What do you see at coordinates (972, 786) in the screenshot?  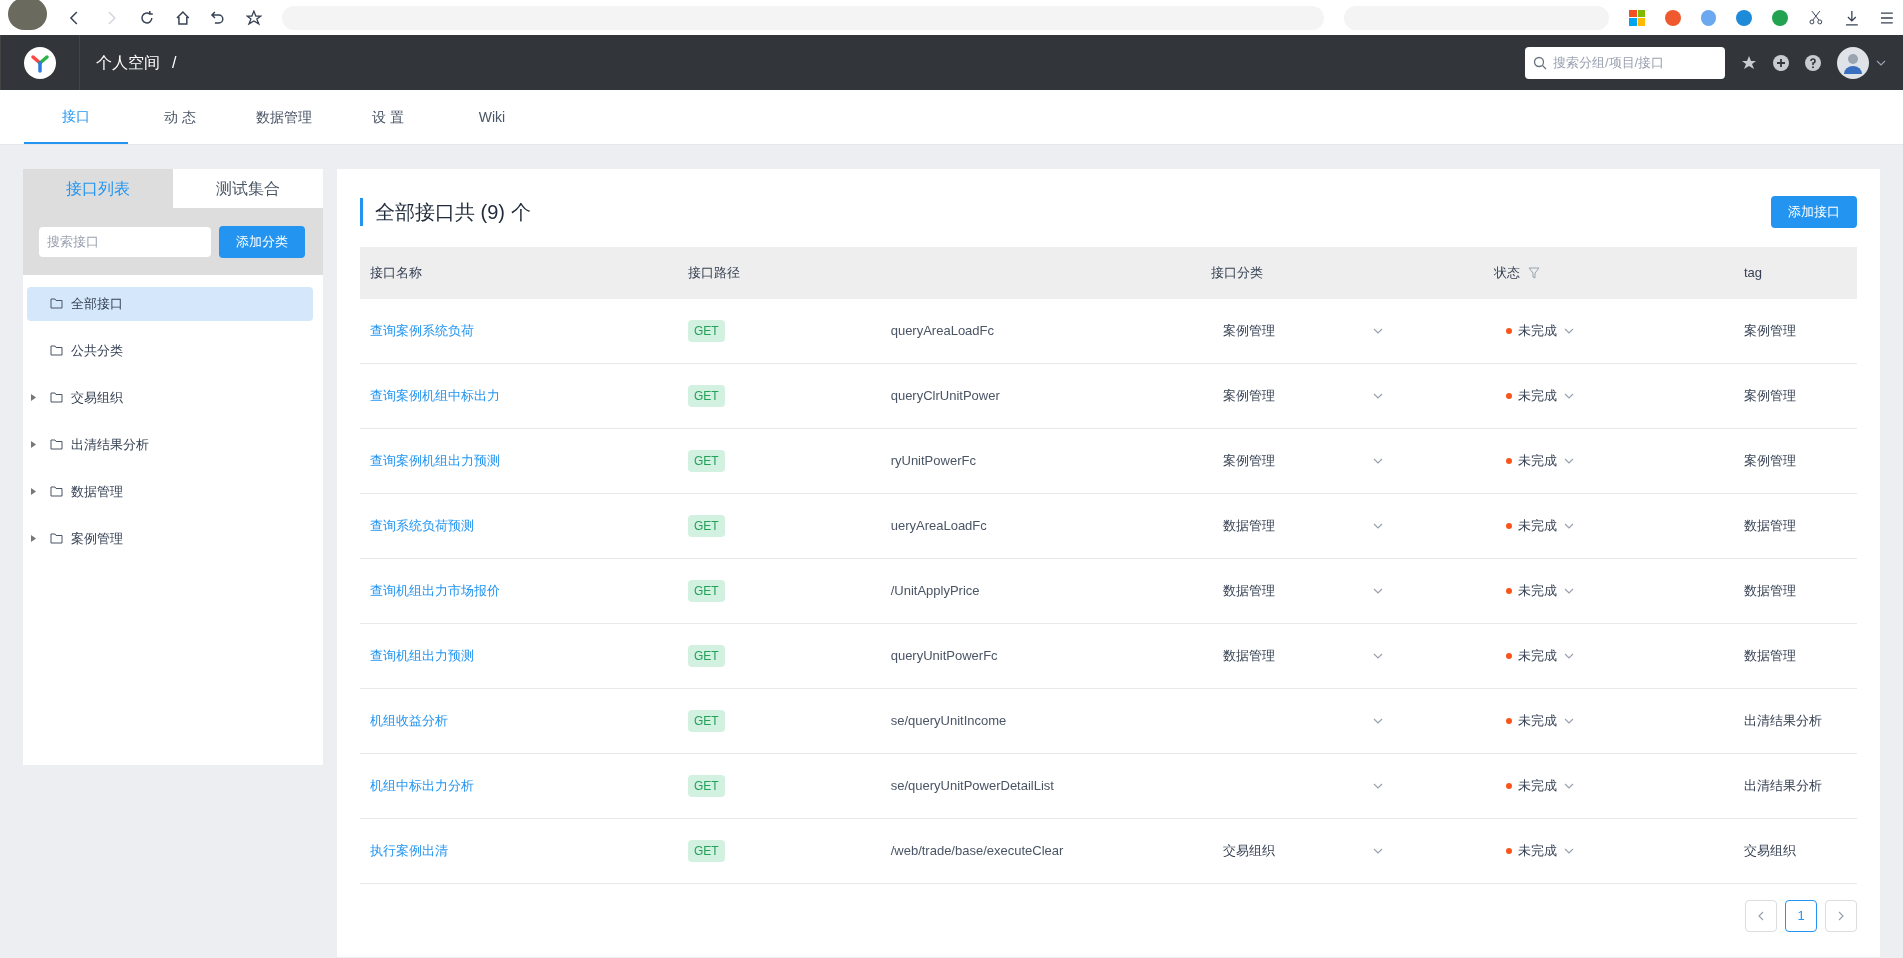 I see `api-path: se/queryUnitPowerDetailList` at bounding box center [972, 786].